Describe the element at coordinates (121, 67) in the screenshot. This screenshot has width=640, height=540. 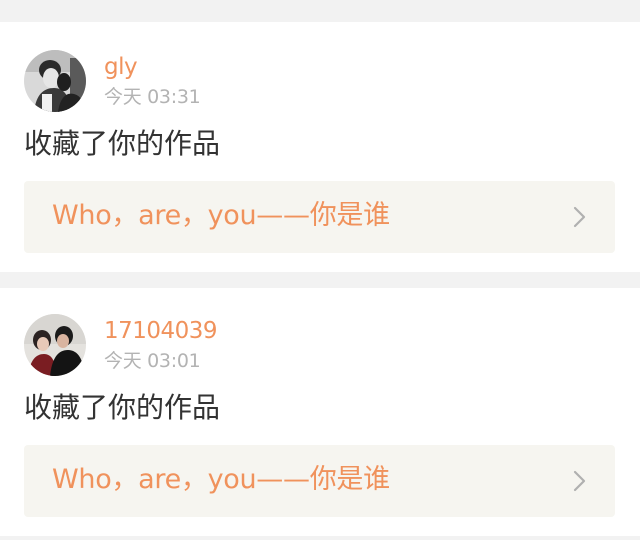
I see `username: gly` at that location.